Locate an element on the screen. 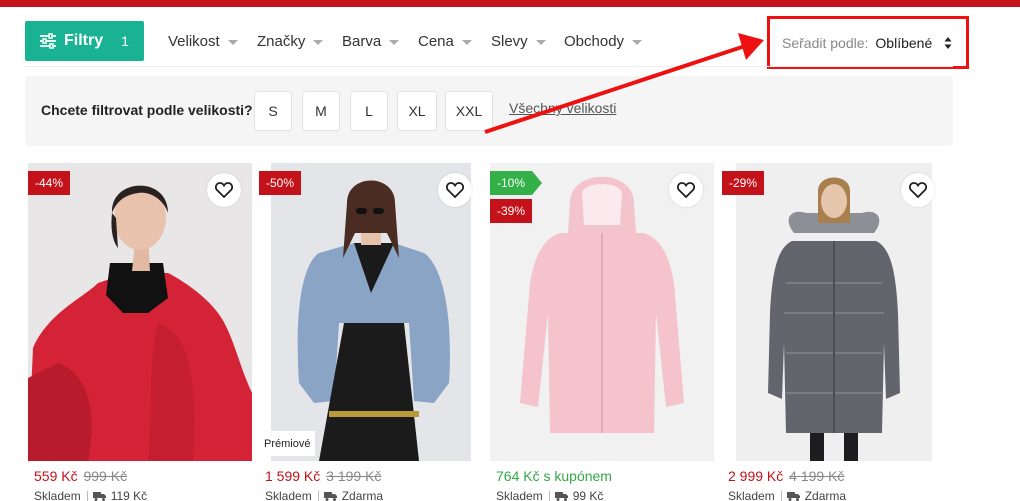  discount-badge: -44% is located at coordinates (49, 183).